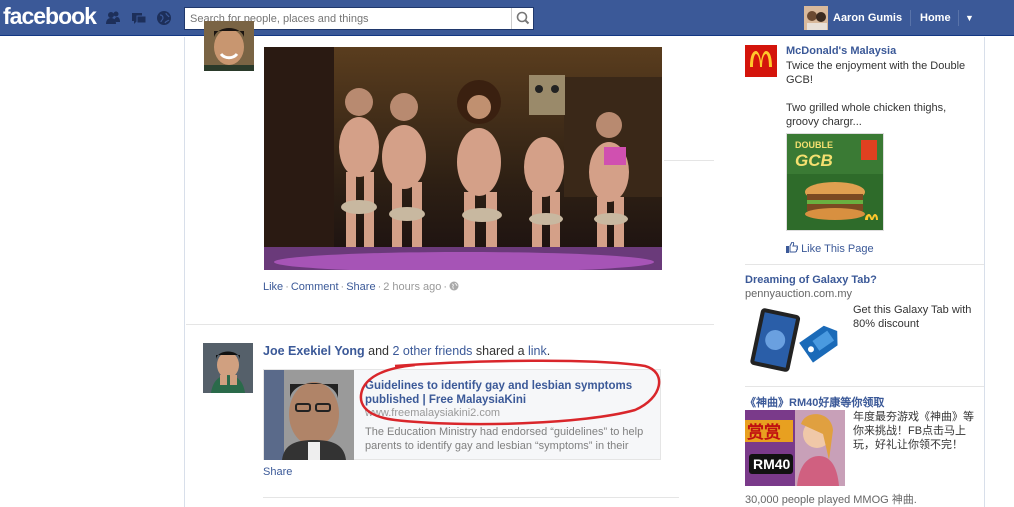  I want to click on story-text: shared a, so click(500, 351).